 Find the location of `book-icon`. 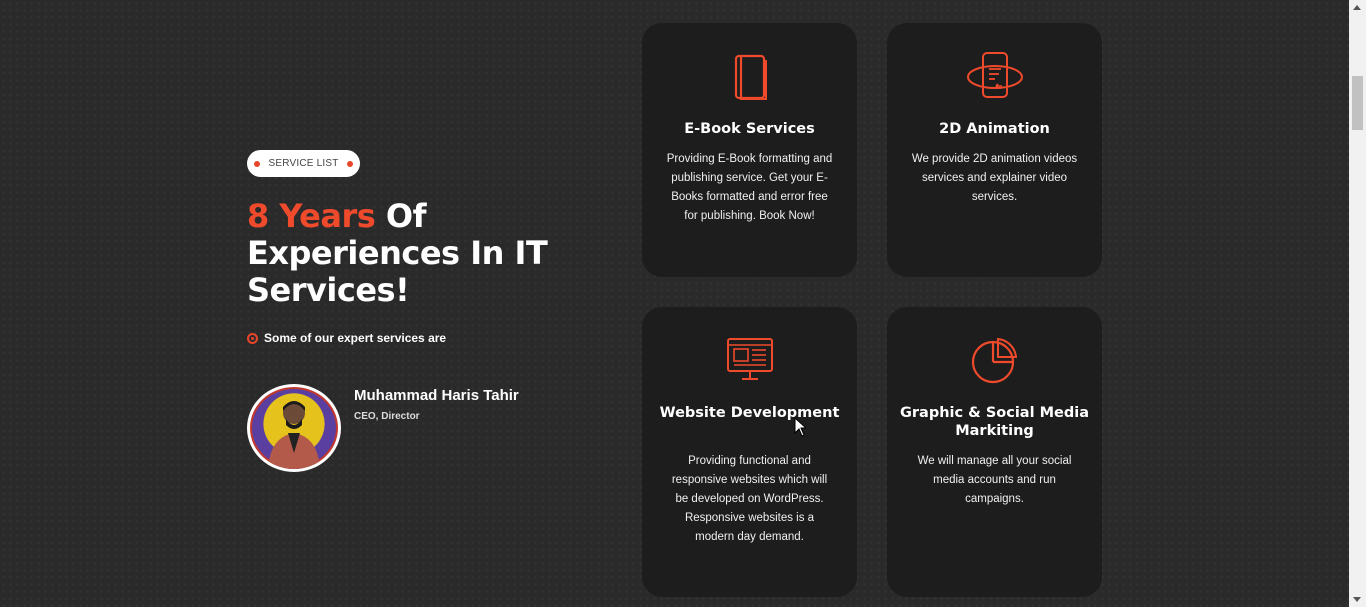

book-icon is located at coordinates (750, 77).